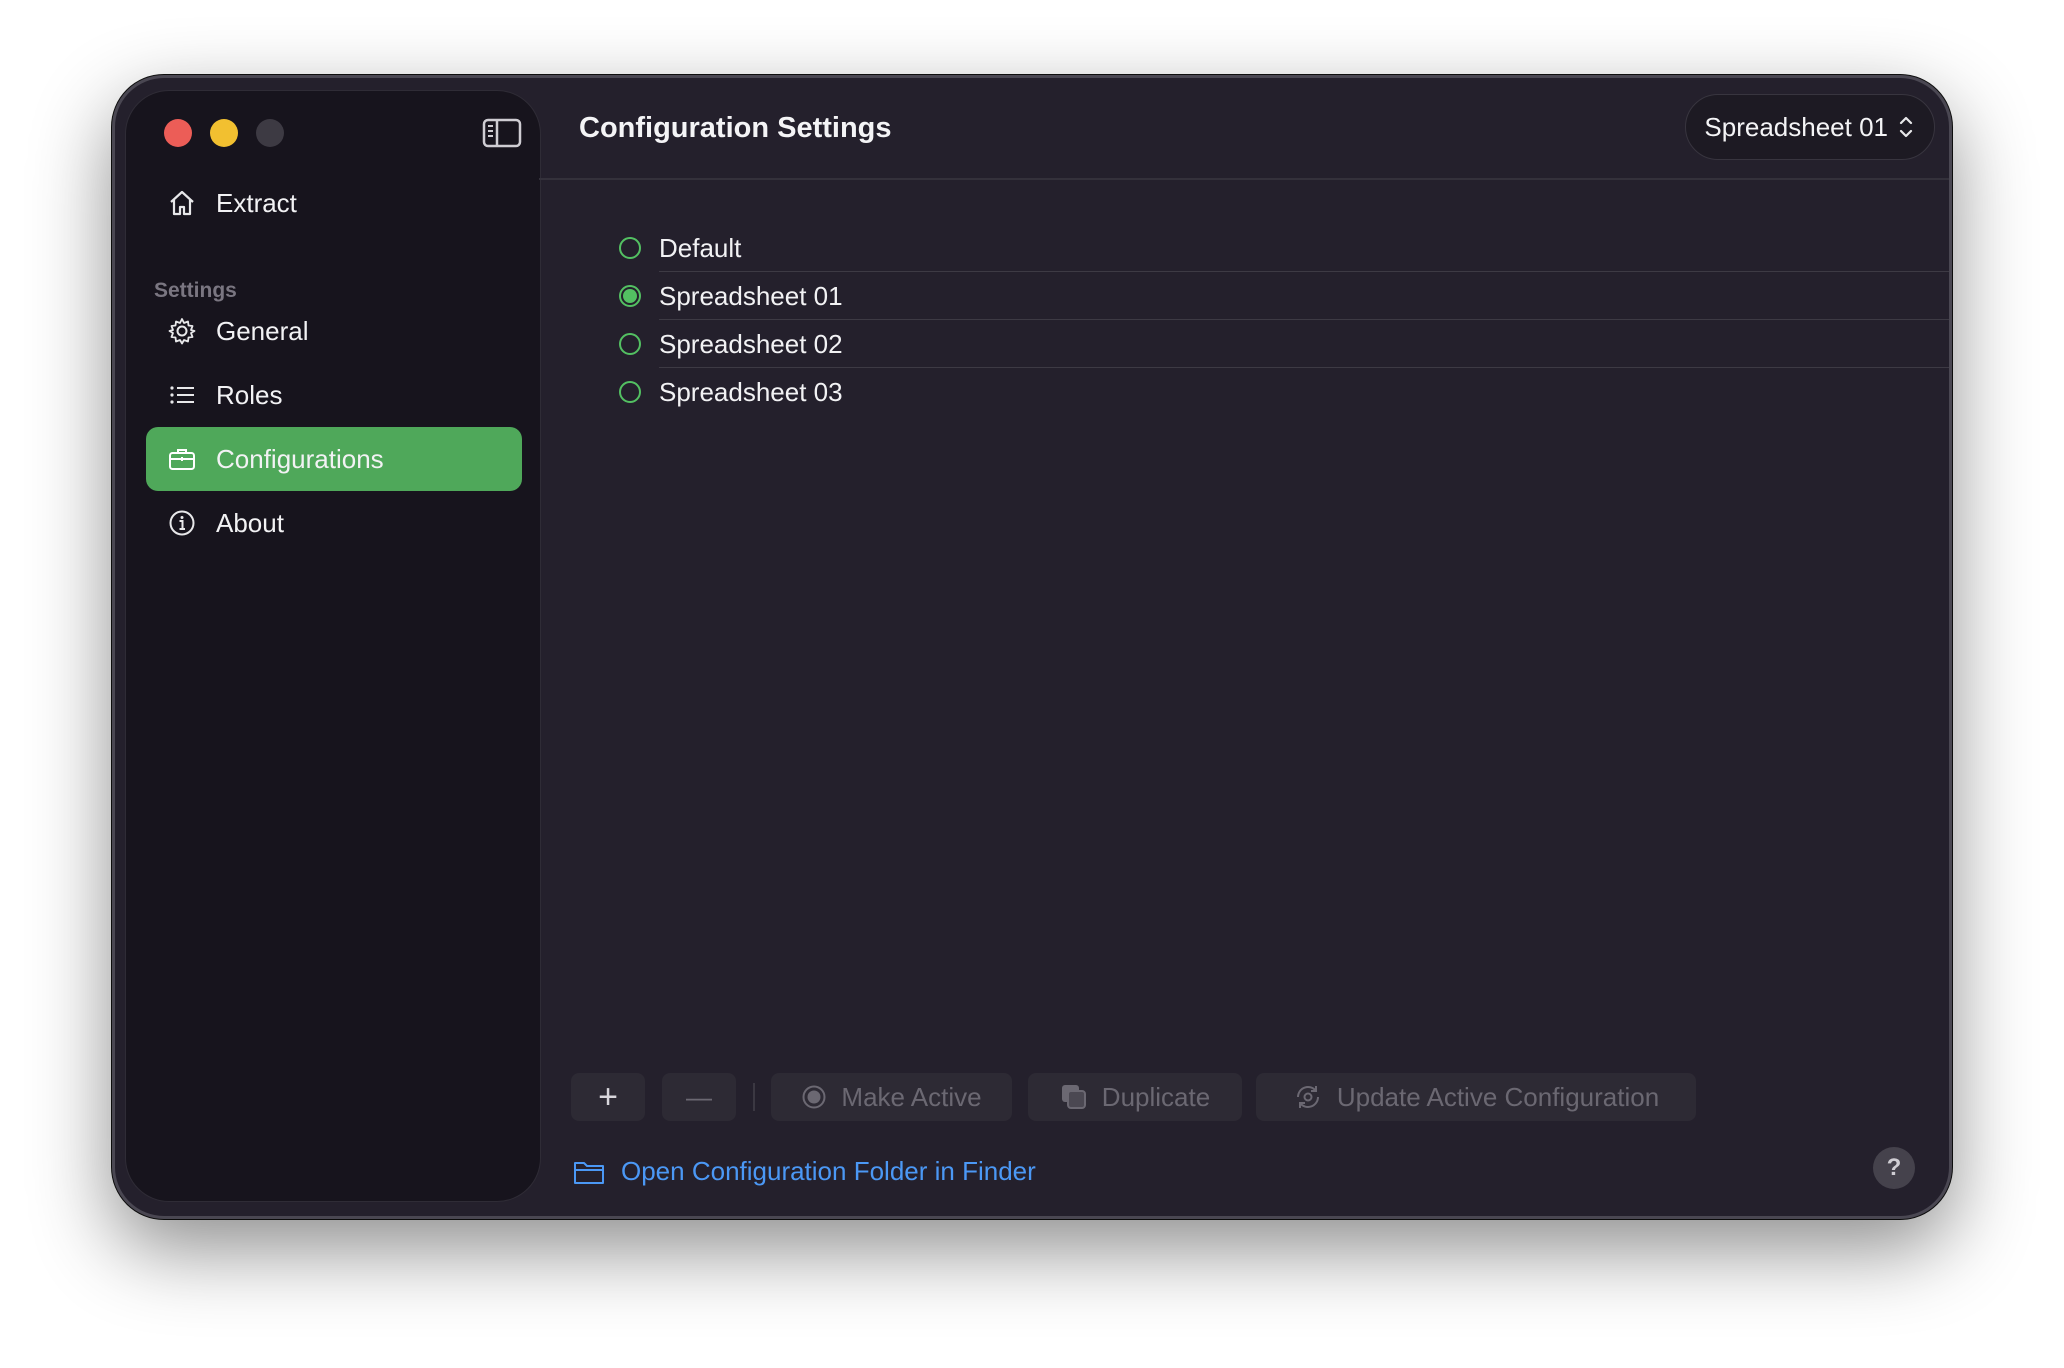 Image resolution: width=2064 pixels, height=1368 pixels. Describe the element at coordinates (182, 523) in the screenshot. I see `info-icon` at that location.